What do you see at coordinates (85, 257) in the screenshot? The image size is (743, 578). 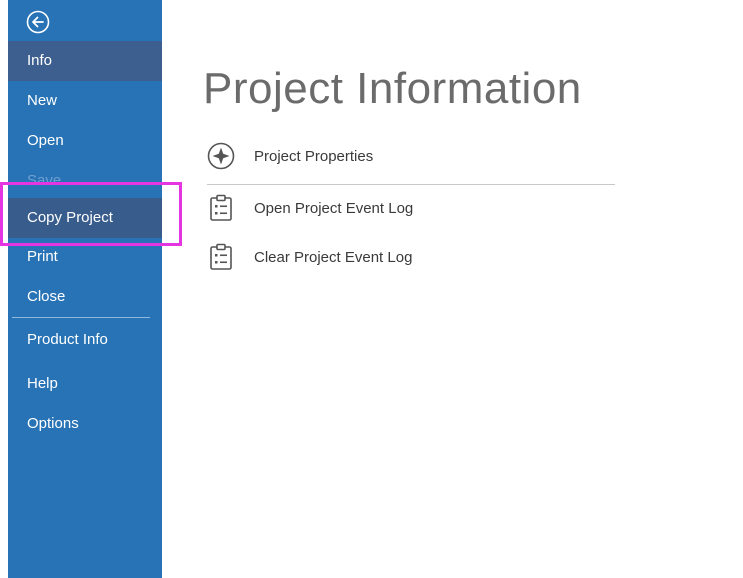 I see `sidebar-item-print: Print` at bounding box center [85, 257].